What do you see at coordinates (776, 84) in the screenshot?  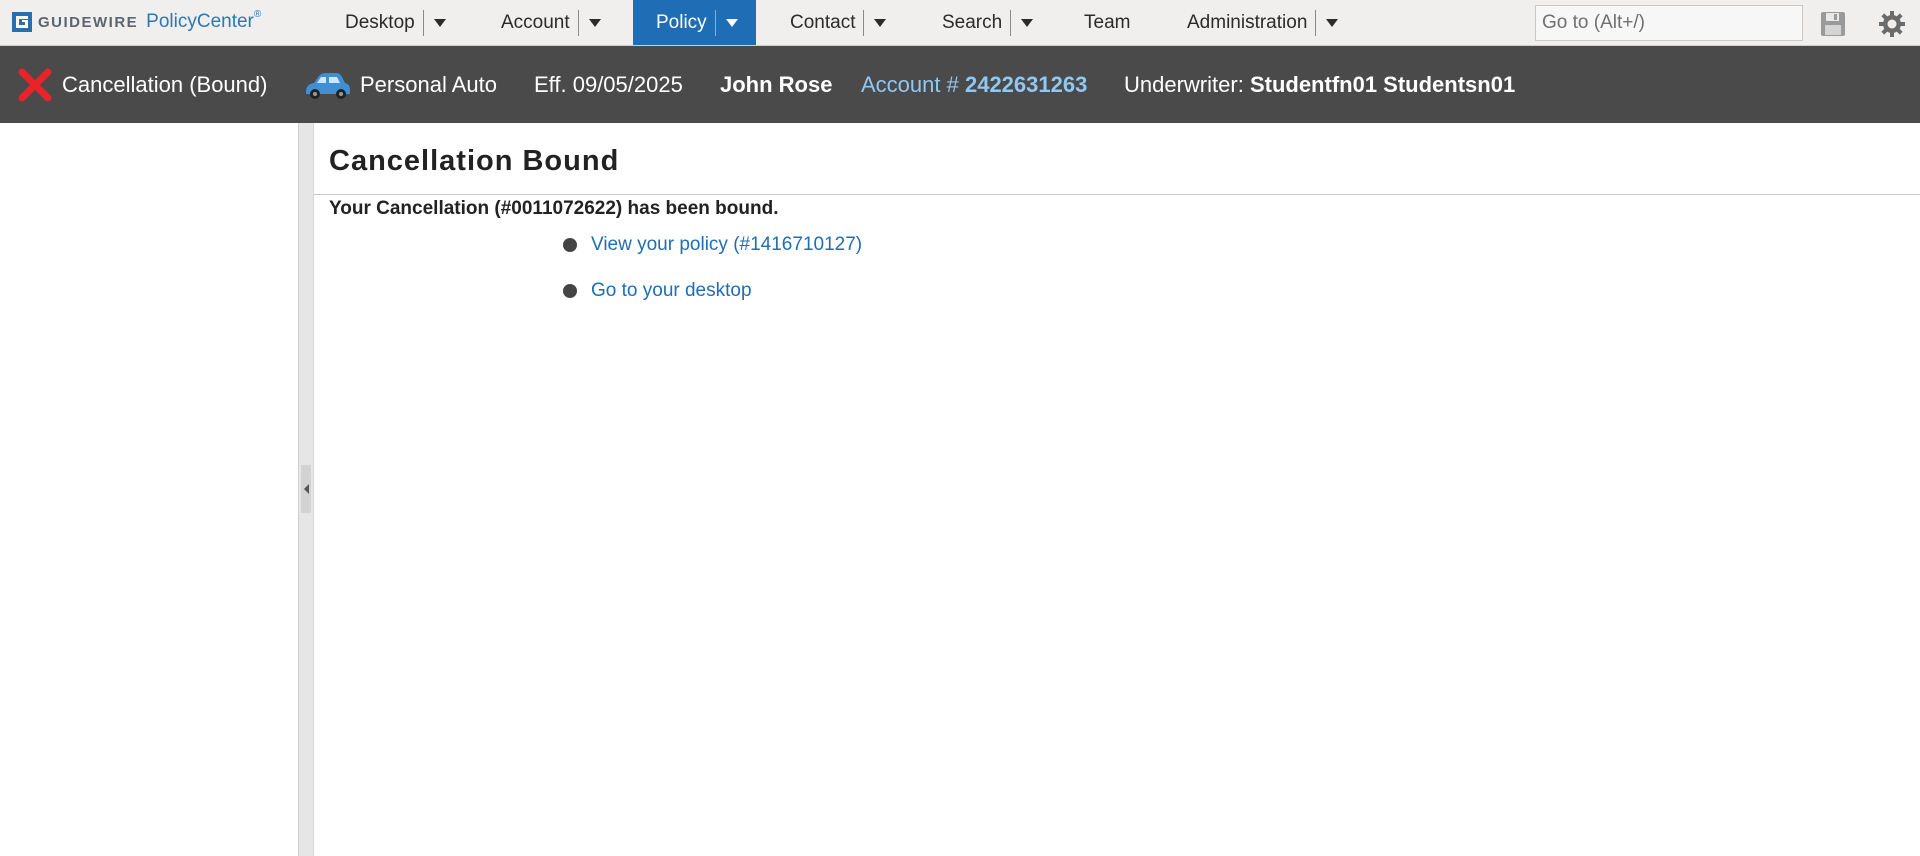 I see `insured-name: John Rose` at bounding box center [776, 84].